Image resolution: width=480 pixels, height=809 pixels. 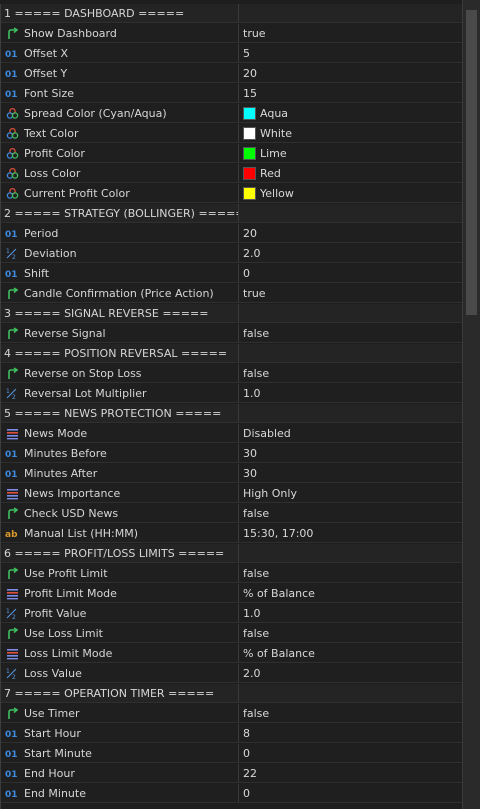 I want to click on parameter-row: Candle Confirmation (Price Action) true, so click(x=232, y=293).